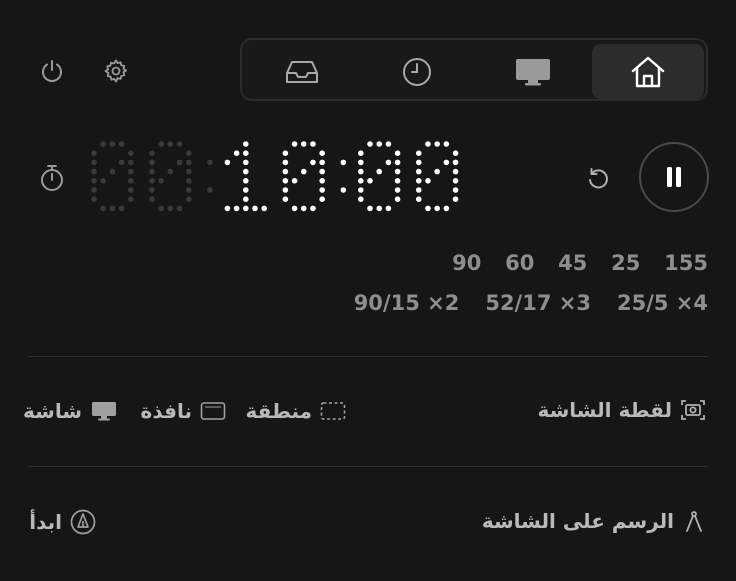 The width and height of the screenshot is (736, 581). I want to click on cycle-25-5: 25/5 ×4, so click(662, 303).